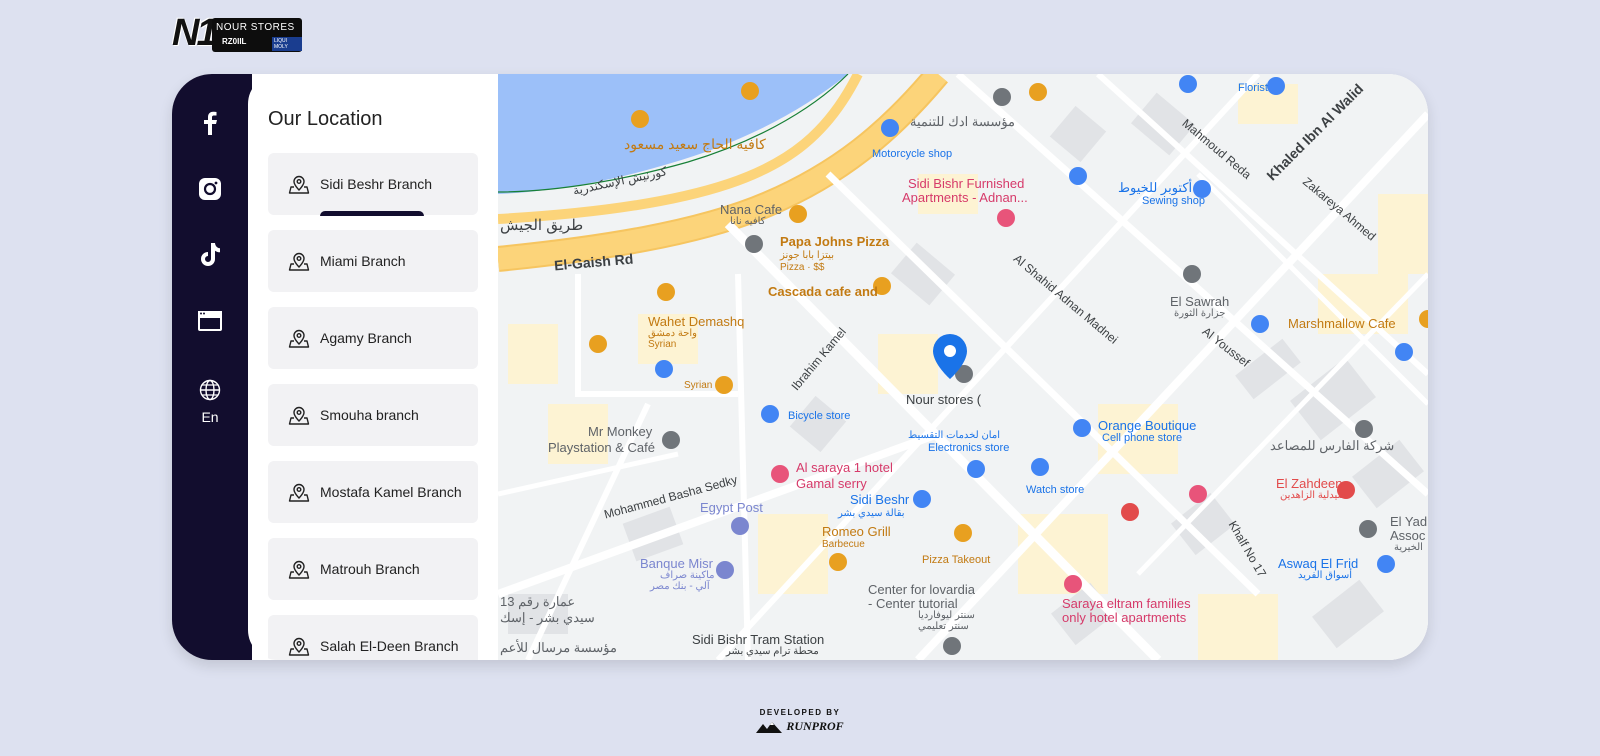 This screenshot has width=1600, height=756. I want to click on developer-logo: RUNPROF, so click(800, 726).